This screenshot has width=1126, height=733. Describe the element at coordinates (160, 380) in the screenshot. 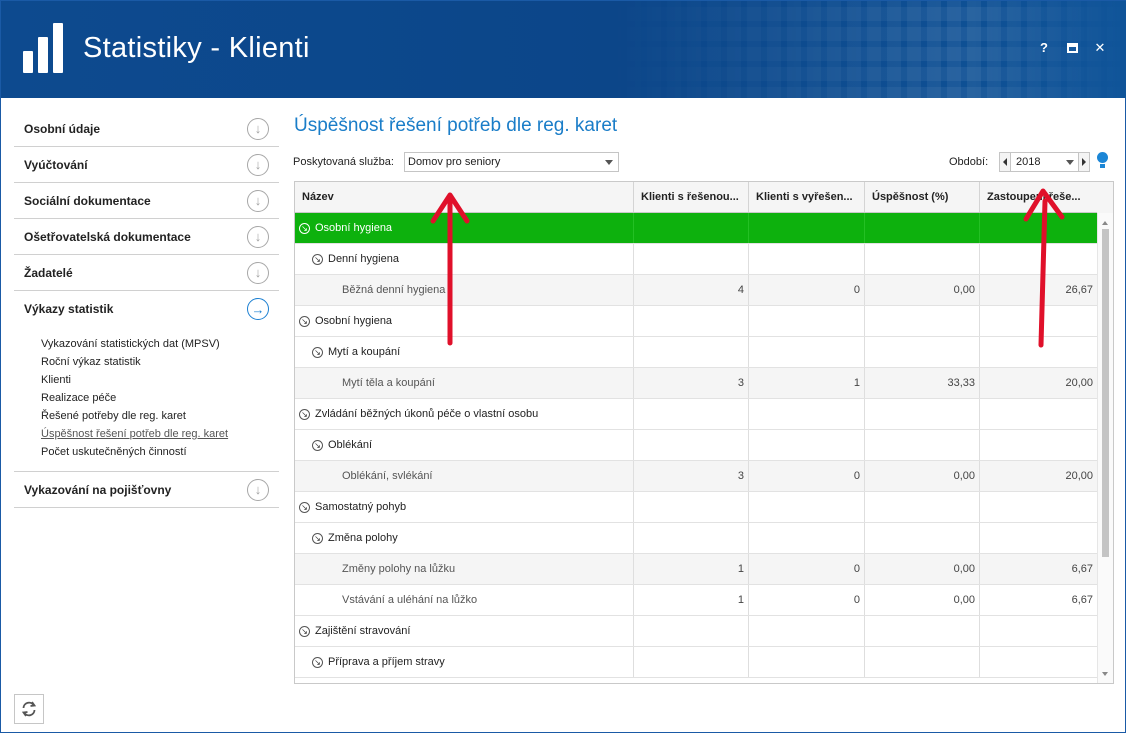

I see `sidebar-subitem-klienti: Klienti` at that location.